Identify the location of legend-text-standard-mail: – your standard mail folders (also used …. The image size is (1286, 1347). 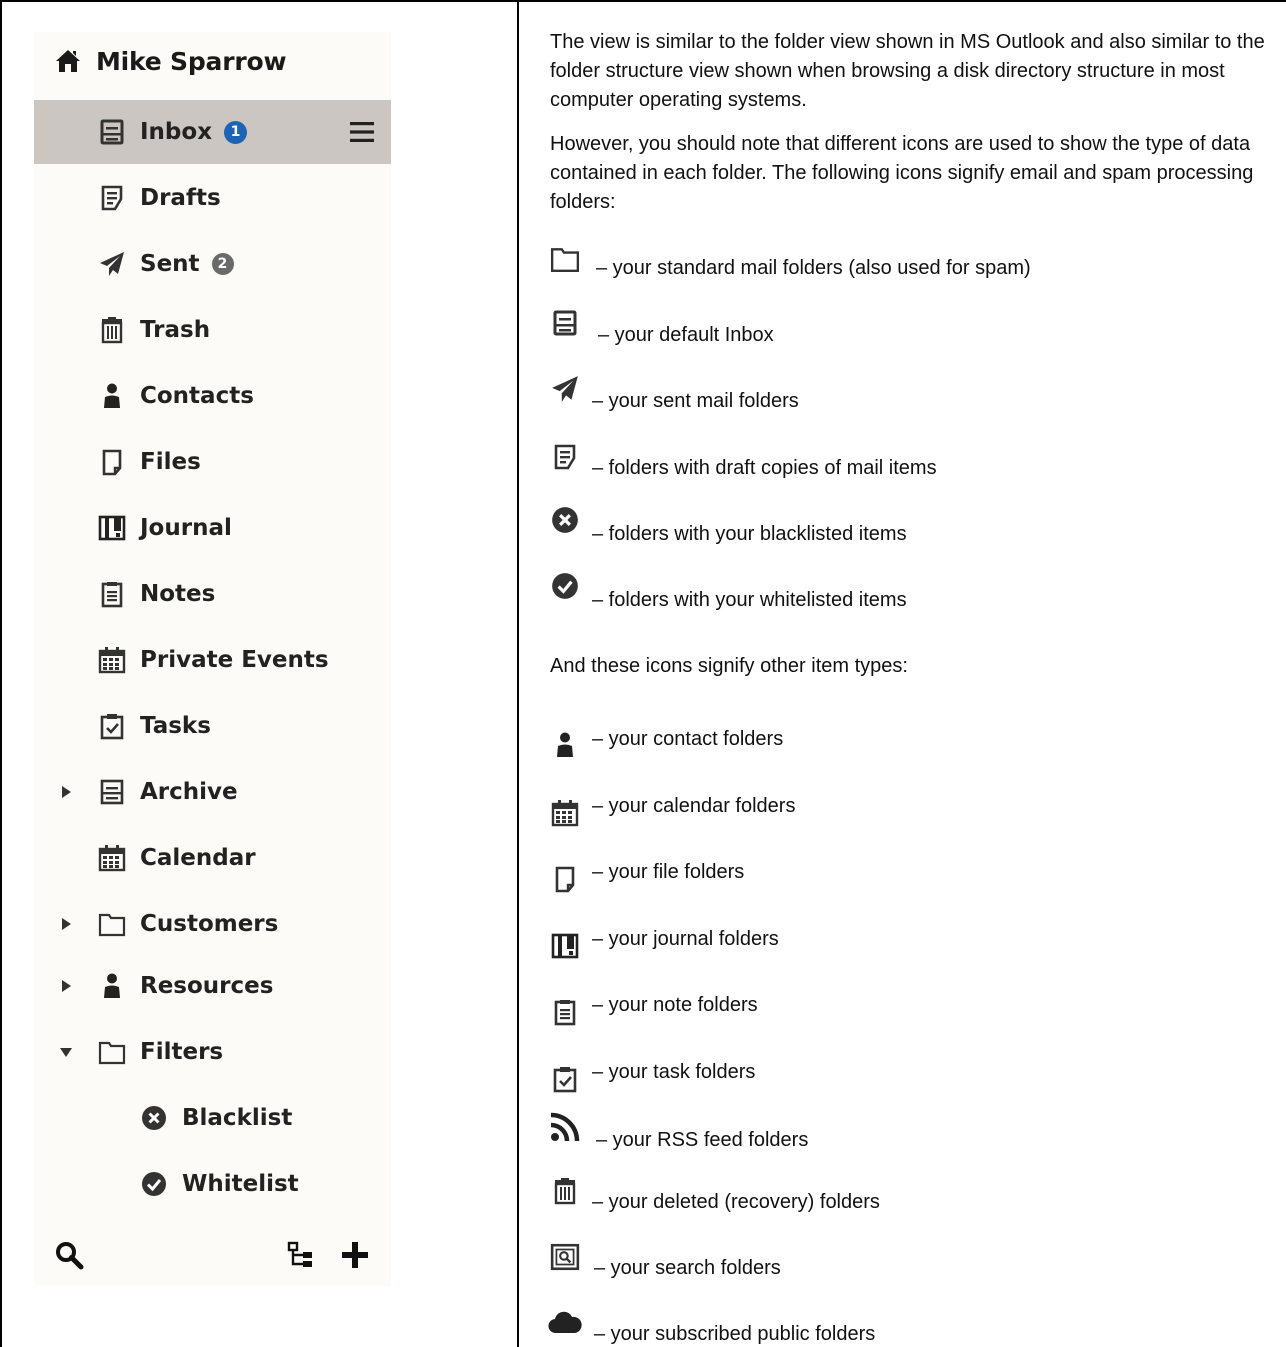
(813, 268).